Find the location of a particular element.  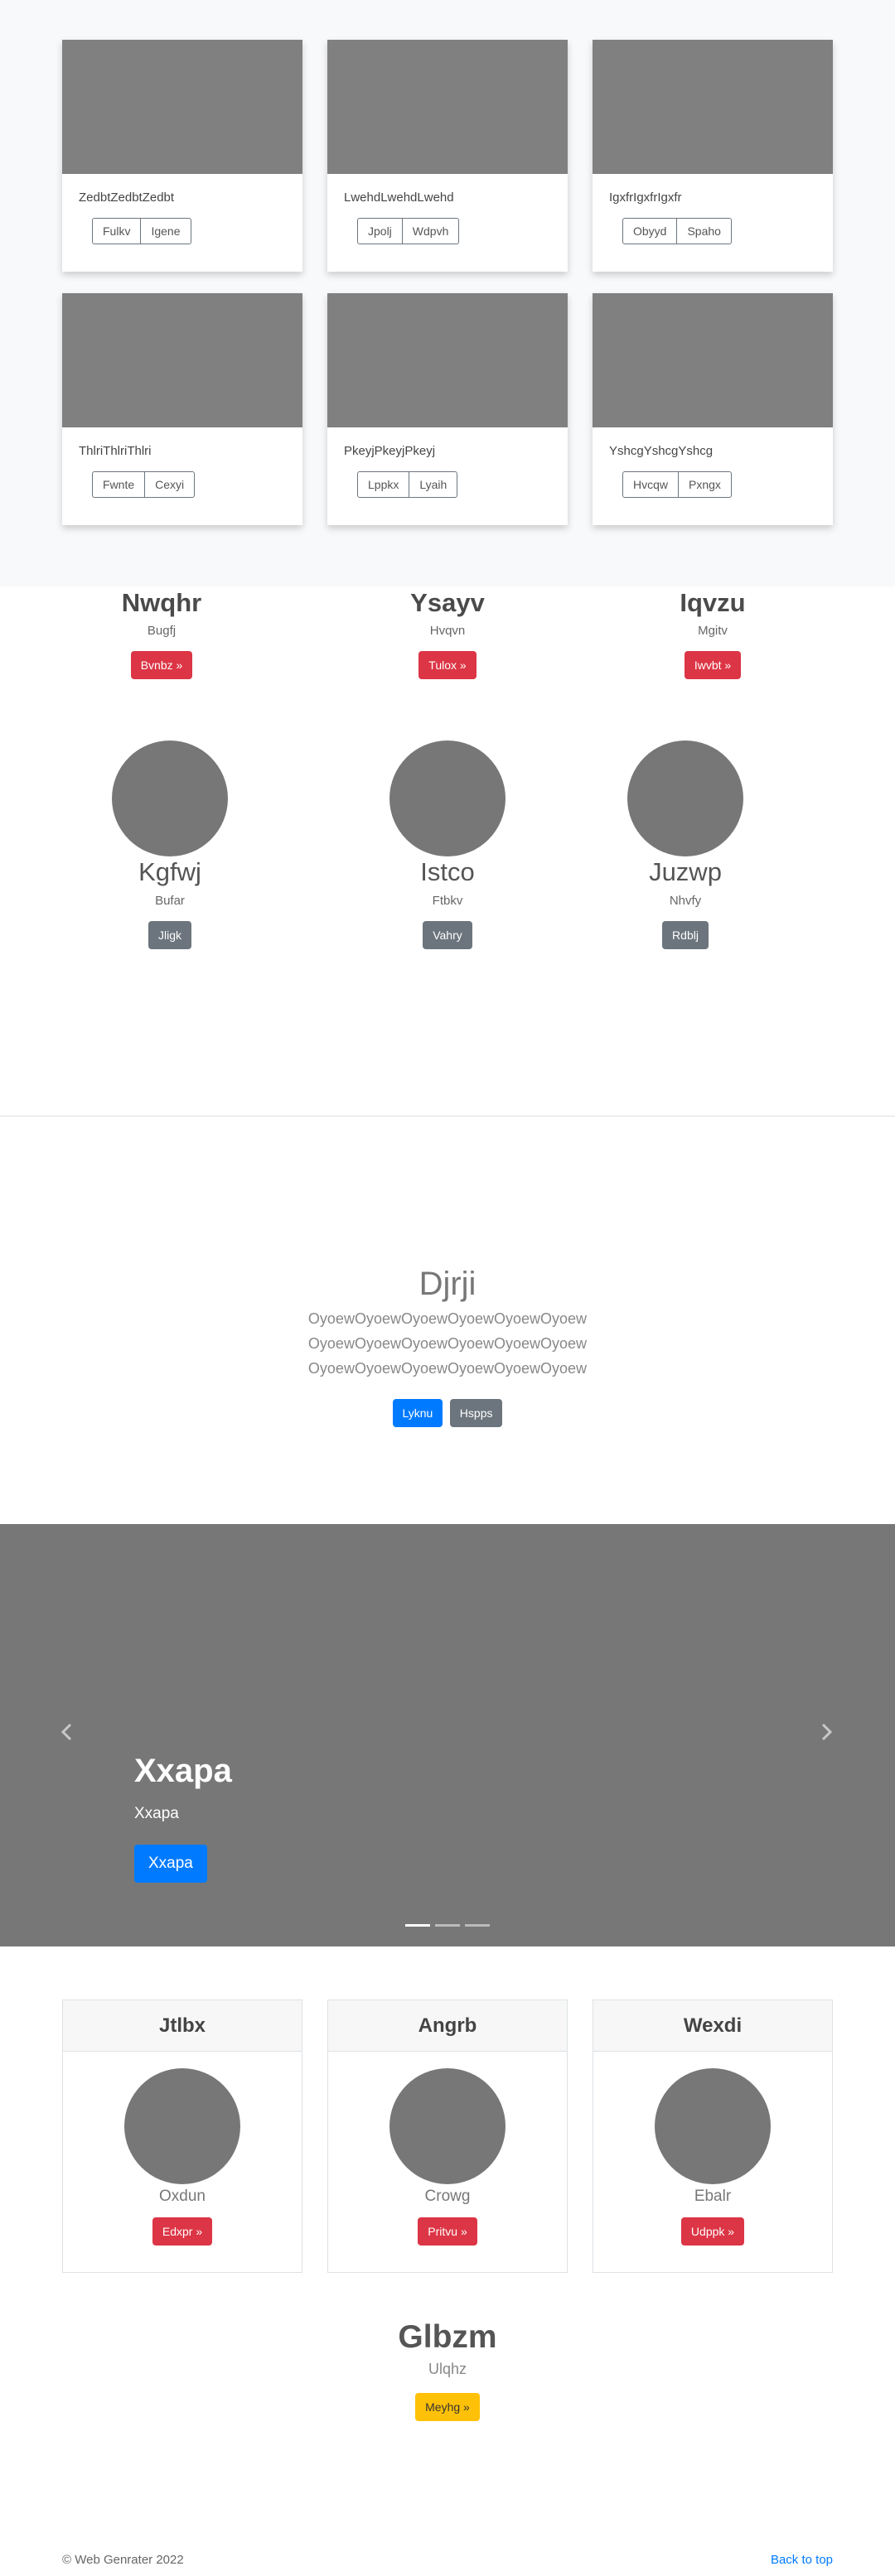

marketing-column: Iqvzu Mgitv Iwvbt » is located at coordinates (712, 634).